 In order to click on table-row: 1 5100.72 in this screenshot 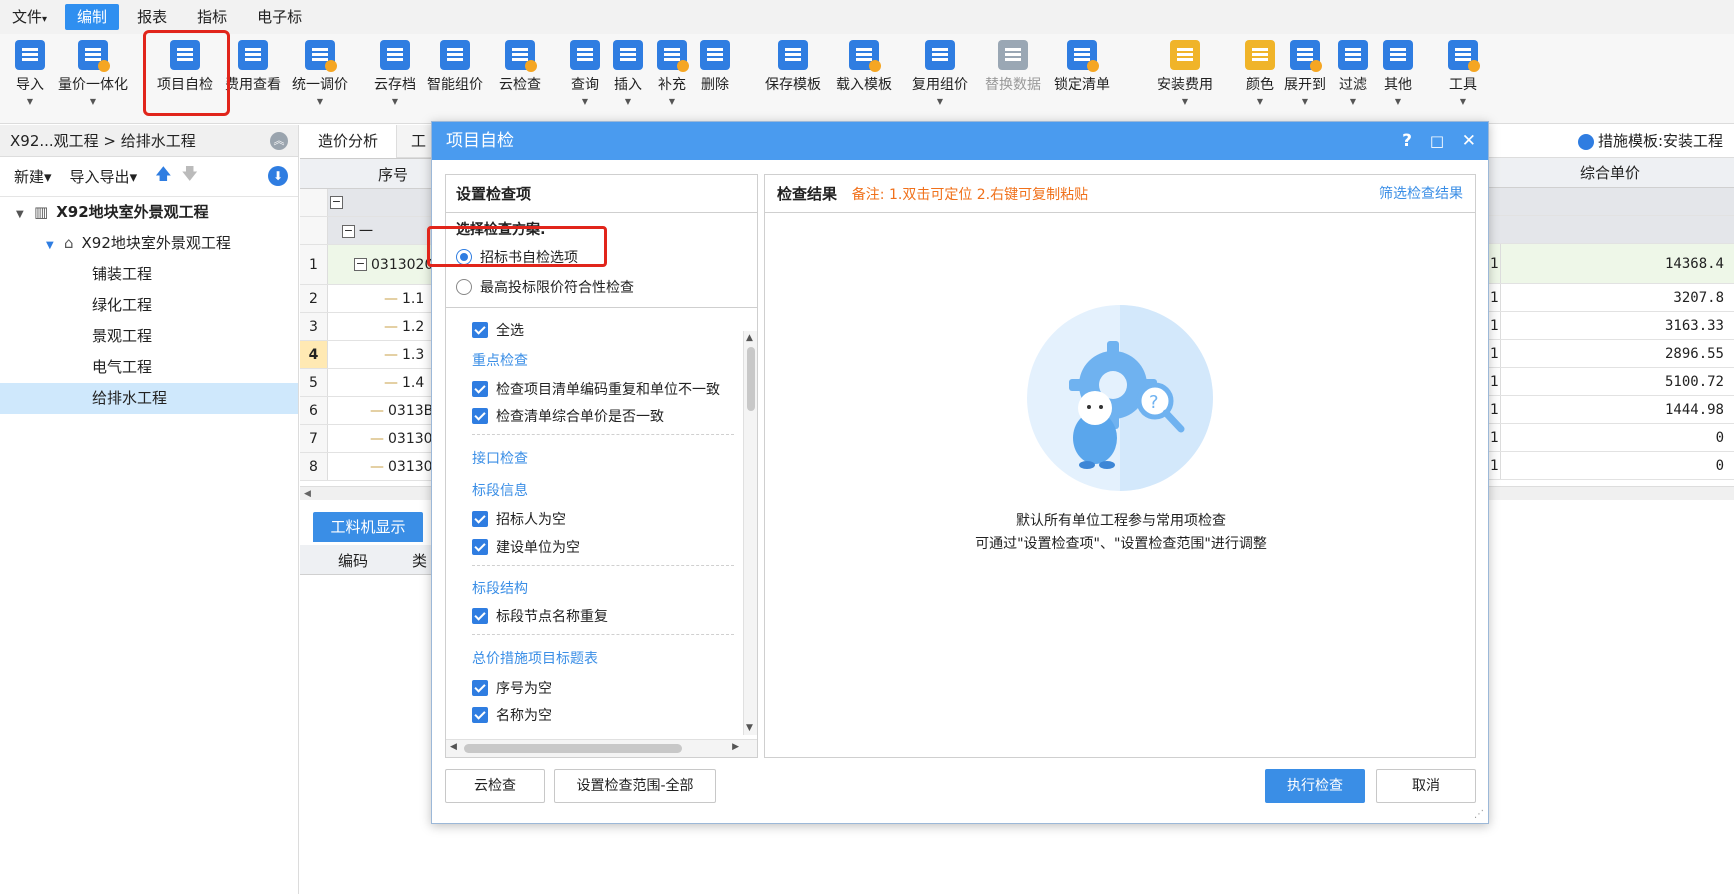, I will do `click(1610, 382)`.